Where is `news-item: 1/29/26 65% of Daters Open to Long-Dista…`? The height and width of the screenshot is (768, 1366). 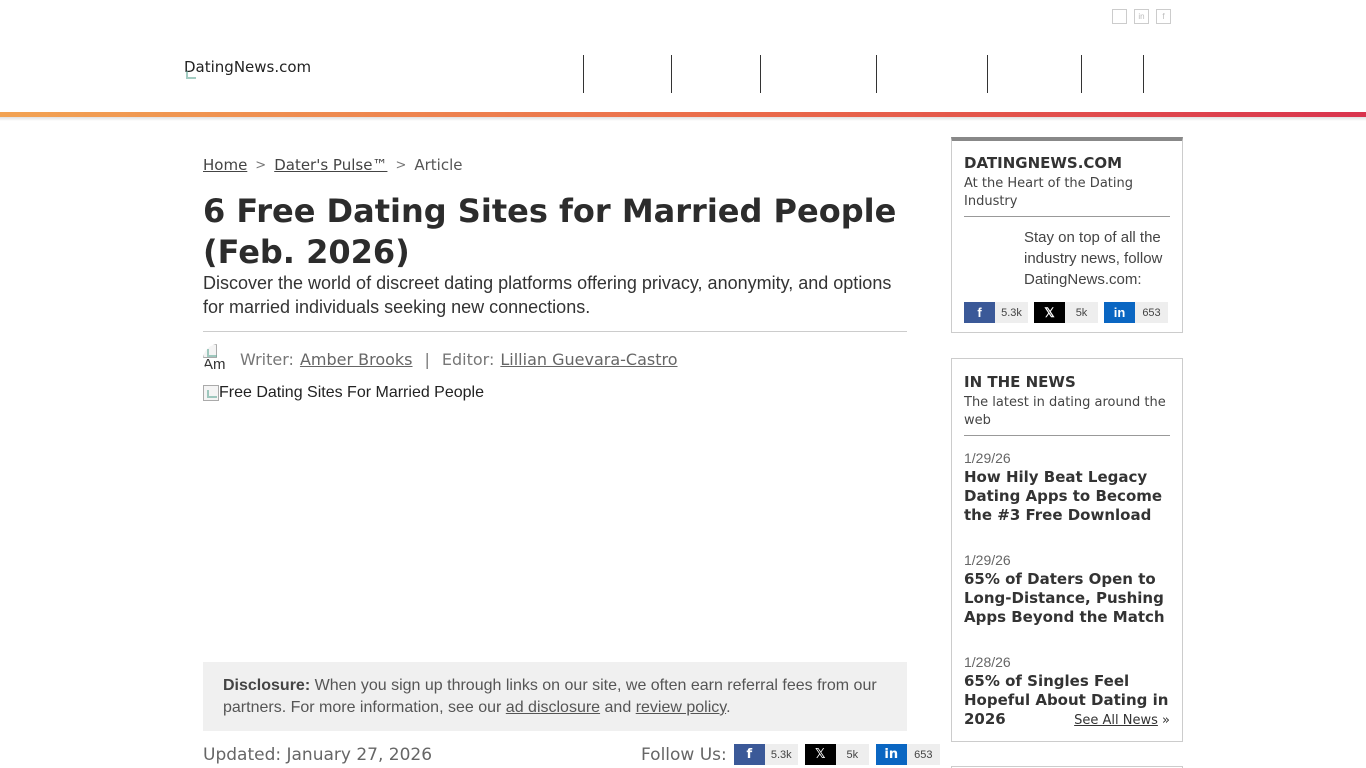
news-item: 1/29/26 65% of Daters Open to Long-Dista… is located at coordinates (1067, 589).